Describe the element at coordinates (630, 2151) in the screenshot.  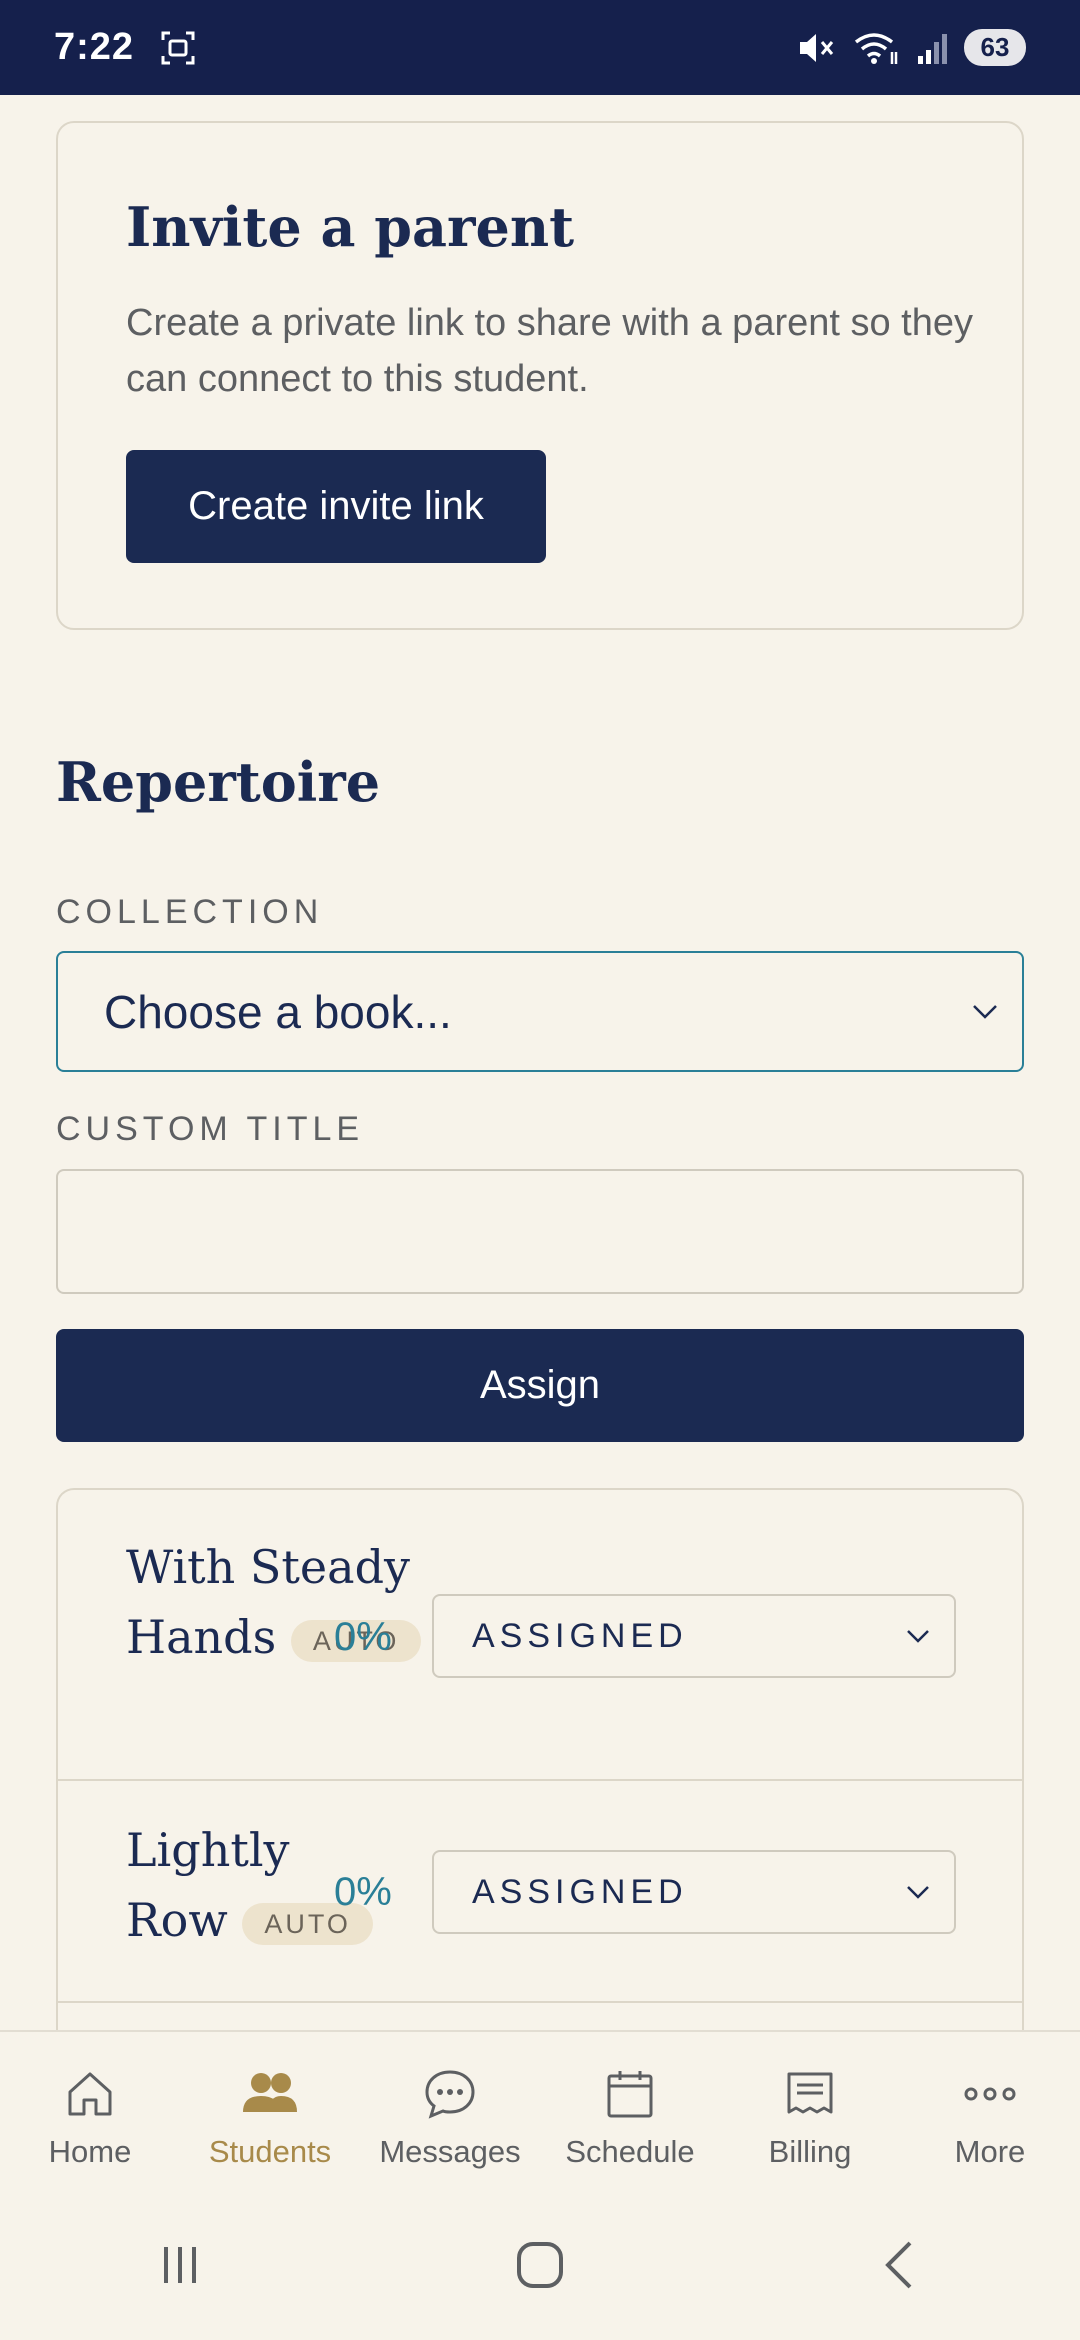
I see `nav-label: Schedule` at that location.